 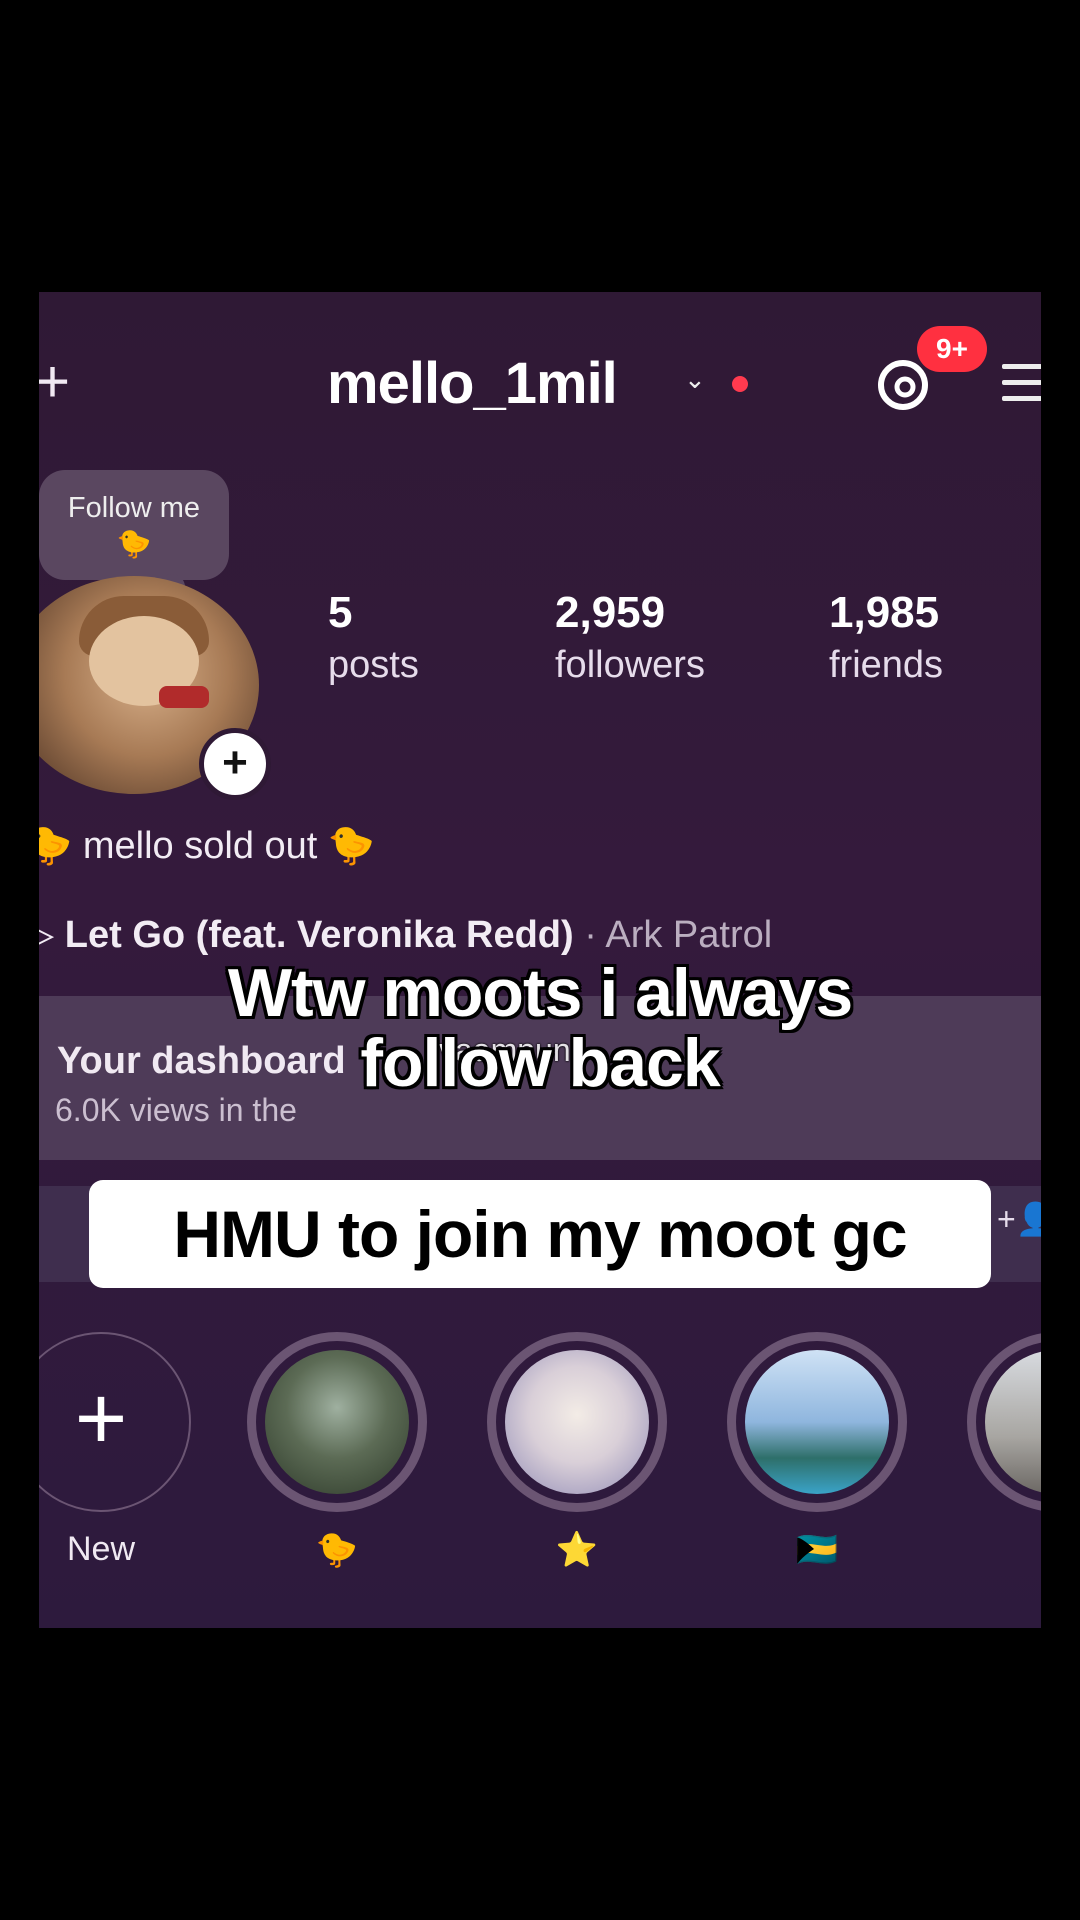 I want to click on username-title: mello_1mil, so click(x=472, y=383).